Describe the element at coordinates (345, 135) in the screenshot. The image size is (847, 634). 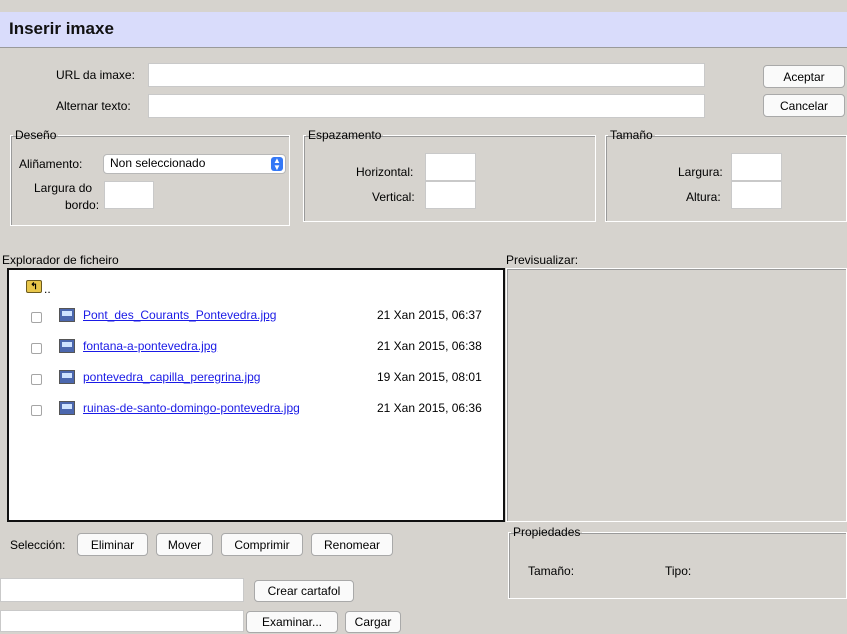
I see `spacing-legend: Espazamento` at that location.